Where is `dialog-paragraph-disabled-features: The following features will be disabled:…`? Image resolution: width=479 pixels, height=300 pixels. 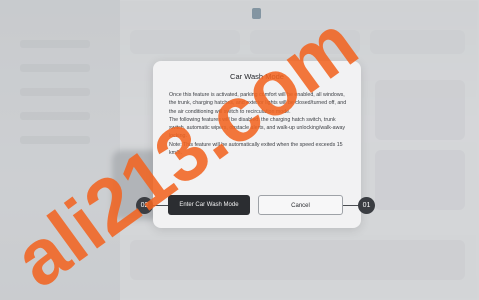
dialog-paragraph-disabled-features: The following features will be disabled:… is located at coordinates (257, 128).